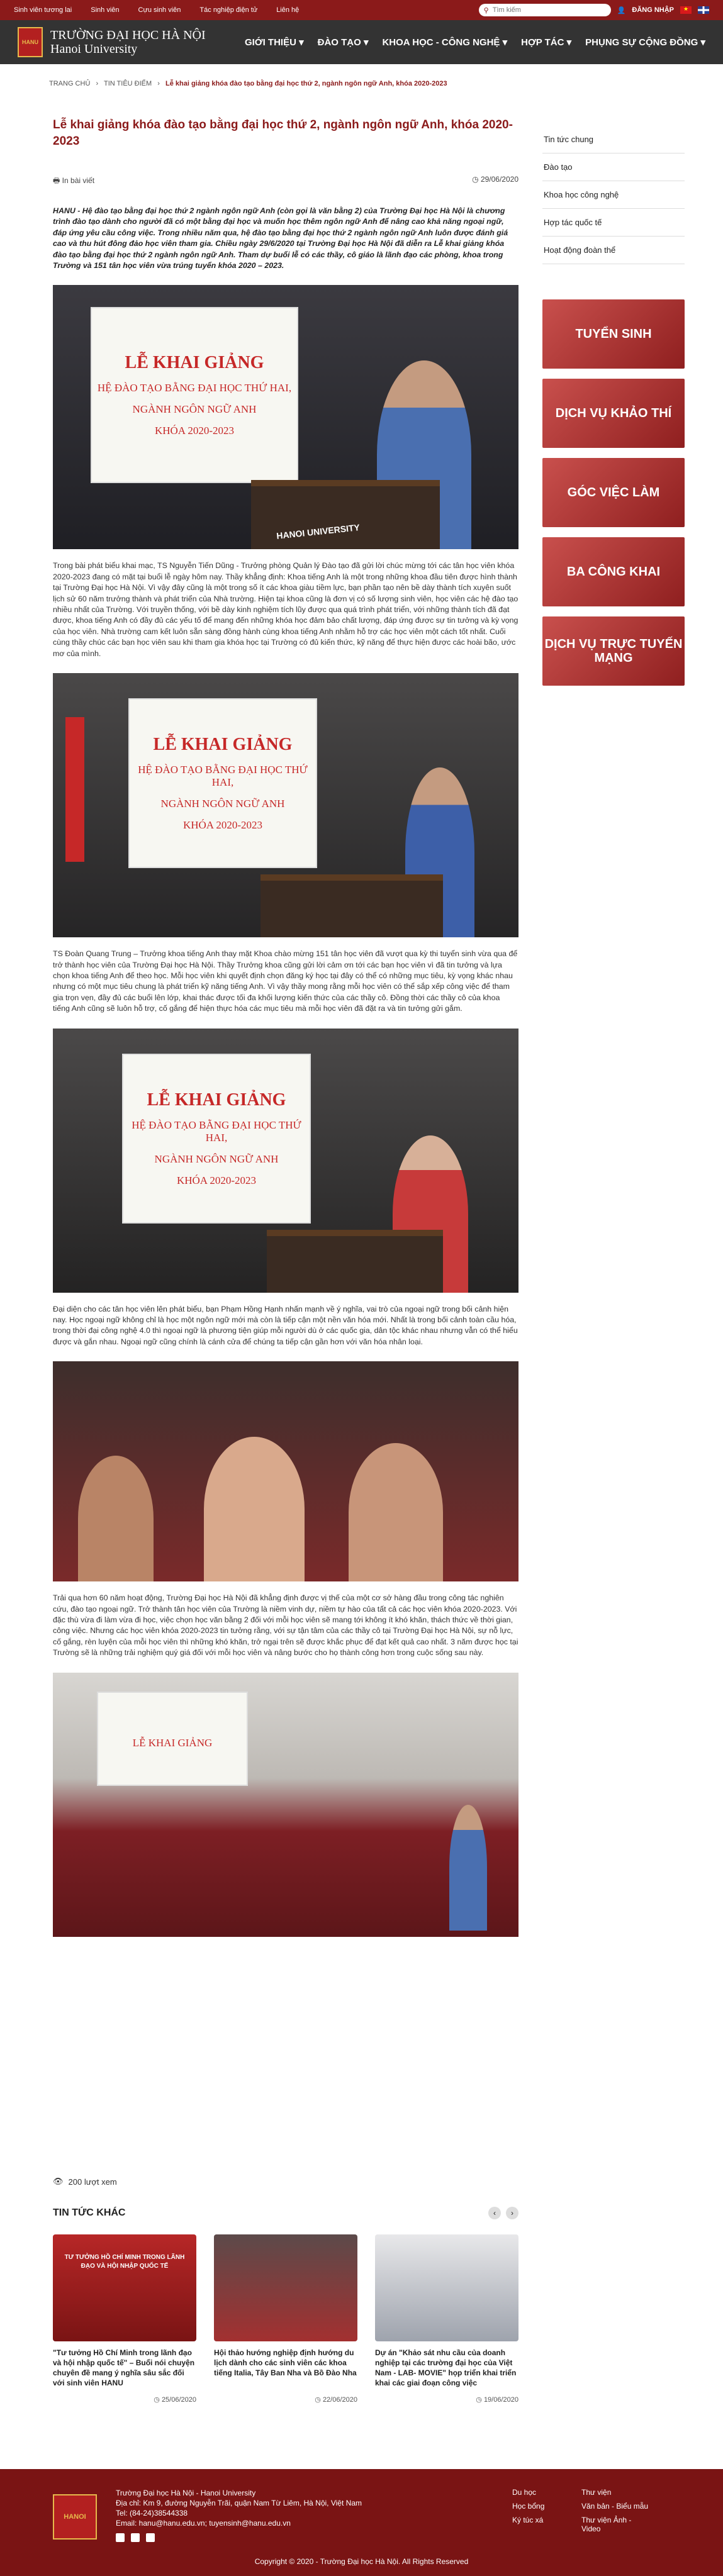 This screenshot has height=2576, width=723. What do you see at coordinates (613, 167) in the screenshot?
I see `sidebar-item-dao-tao: Đào tạo` at bounding box center [613, 167].